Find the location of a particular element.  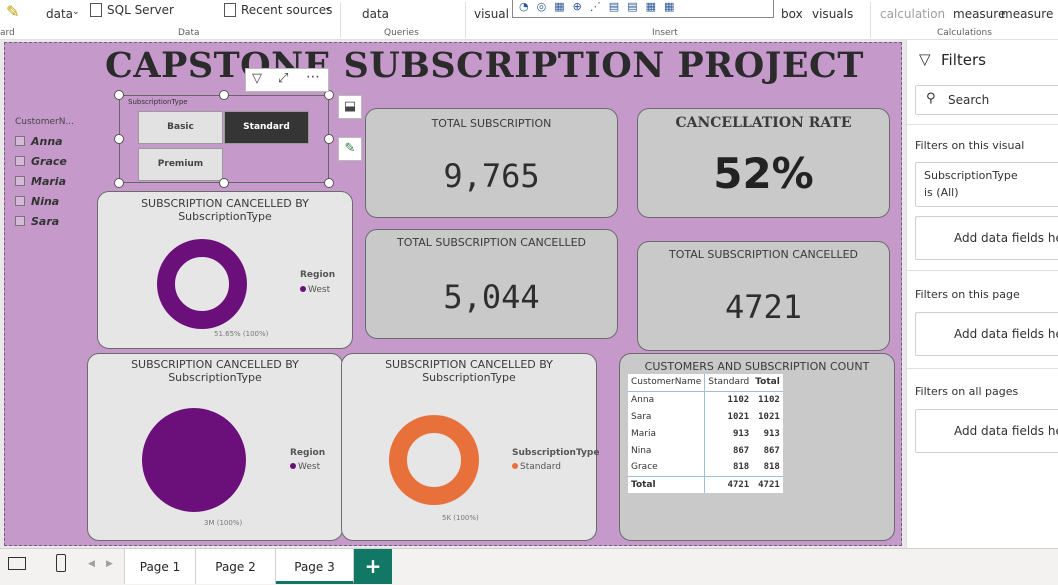

cell-standard: 913 is located at coordinates (741, 433).